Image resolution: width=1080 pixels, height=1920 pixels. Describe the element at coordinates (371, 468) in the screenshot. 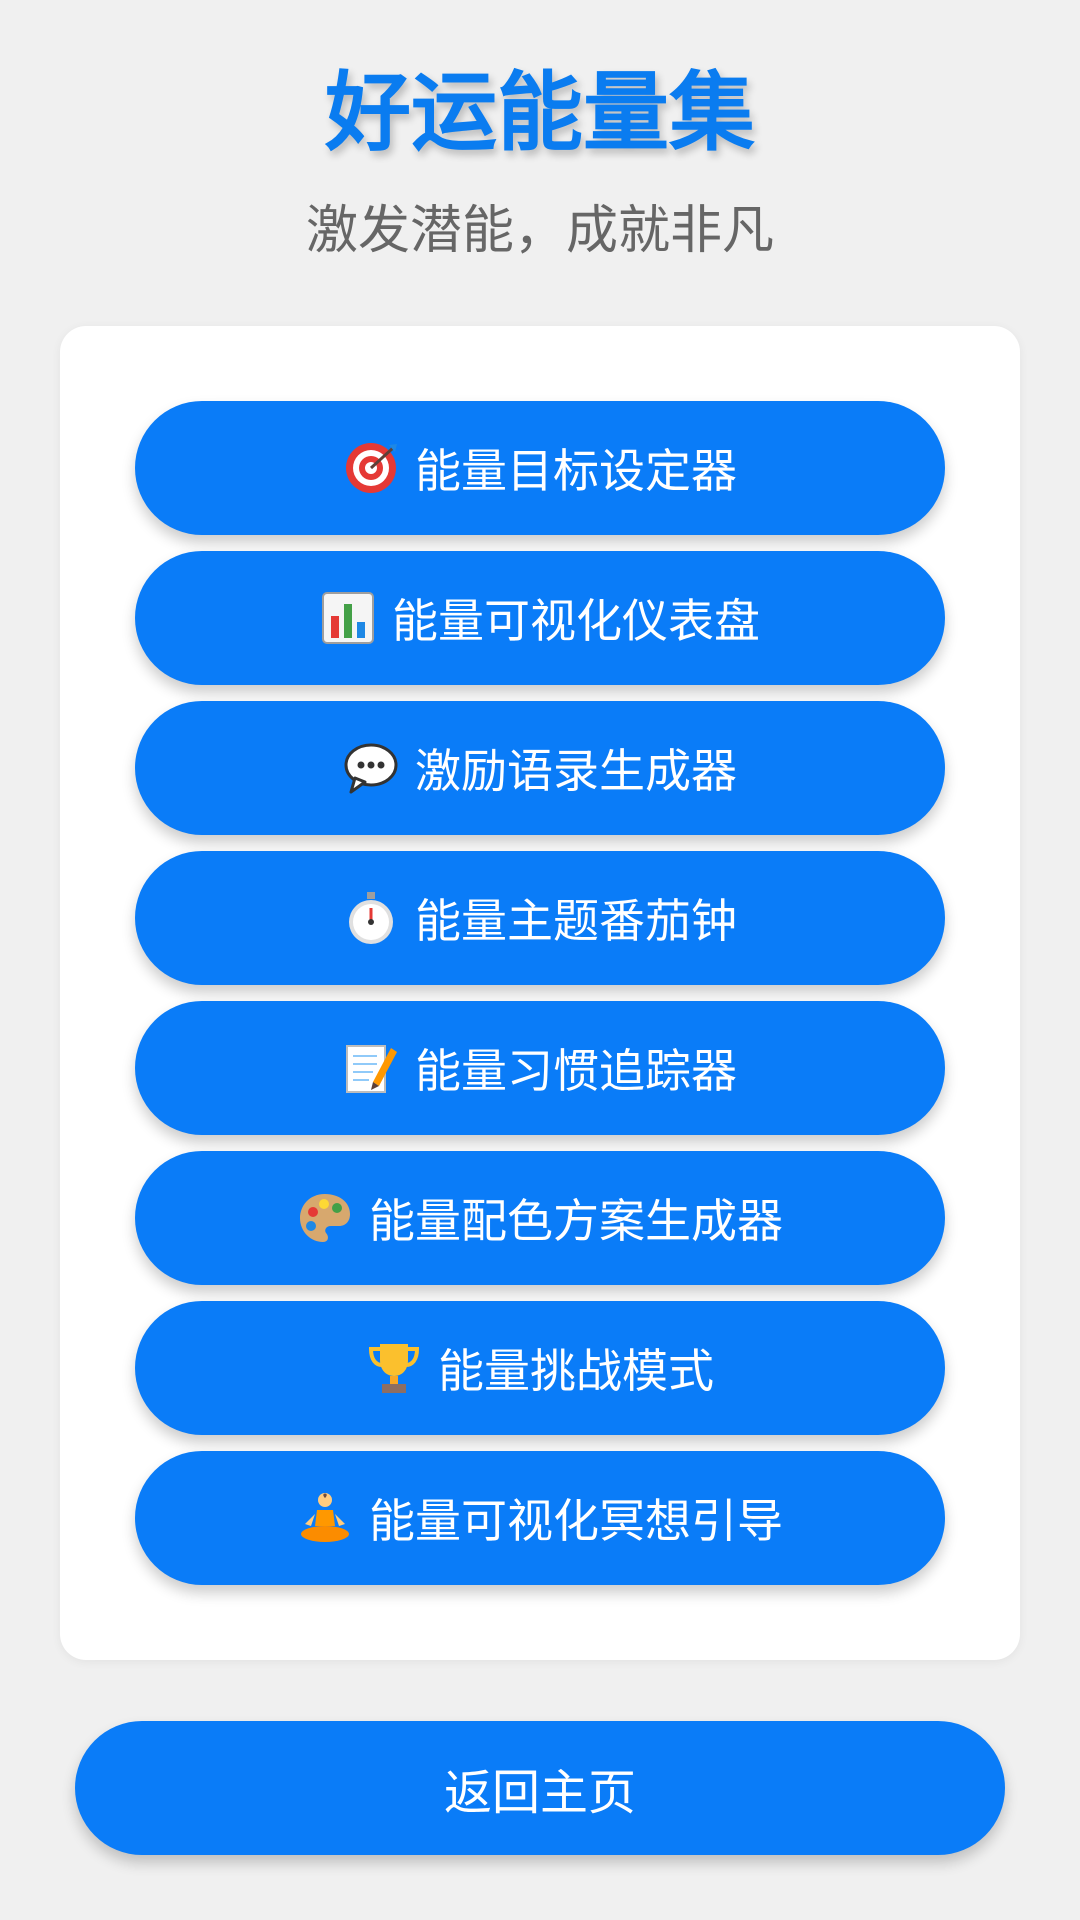

I see `target-icon` at that location.